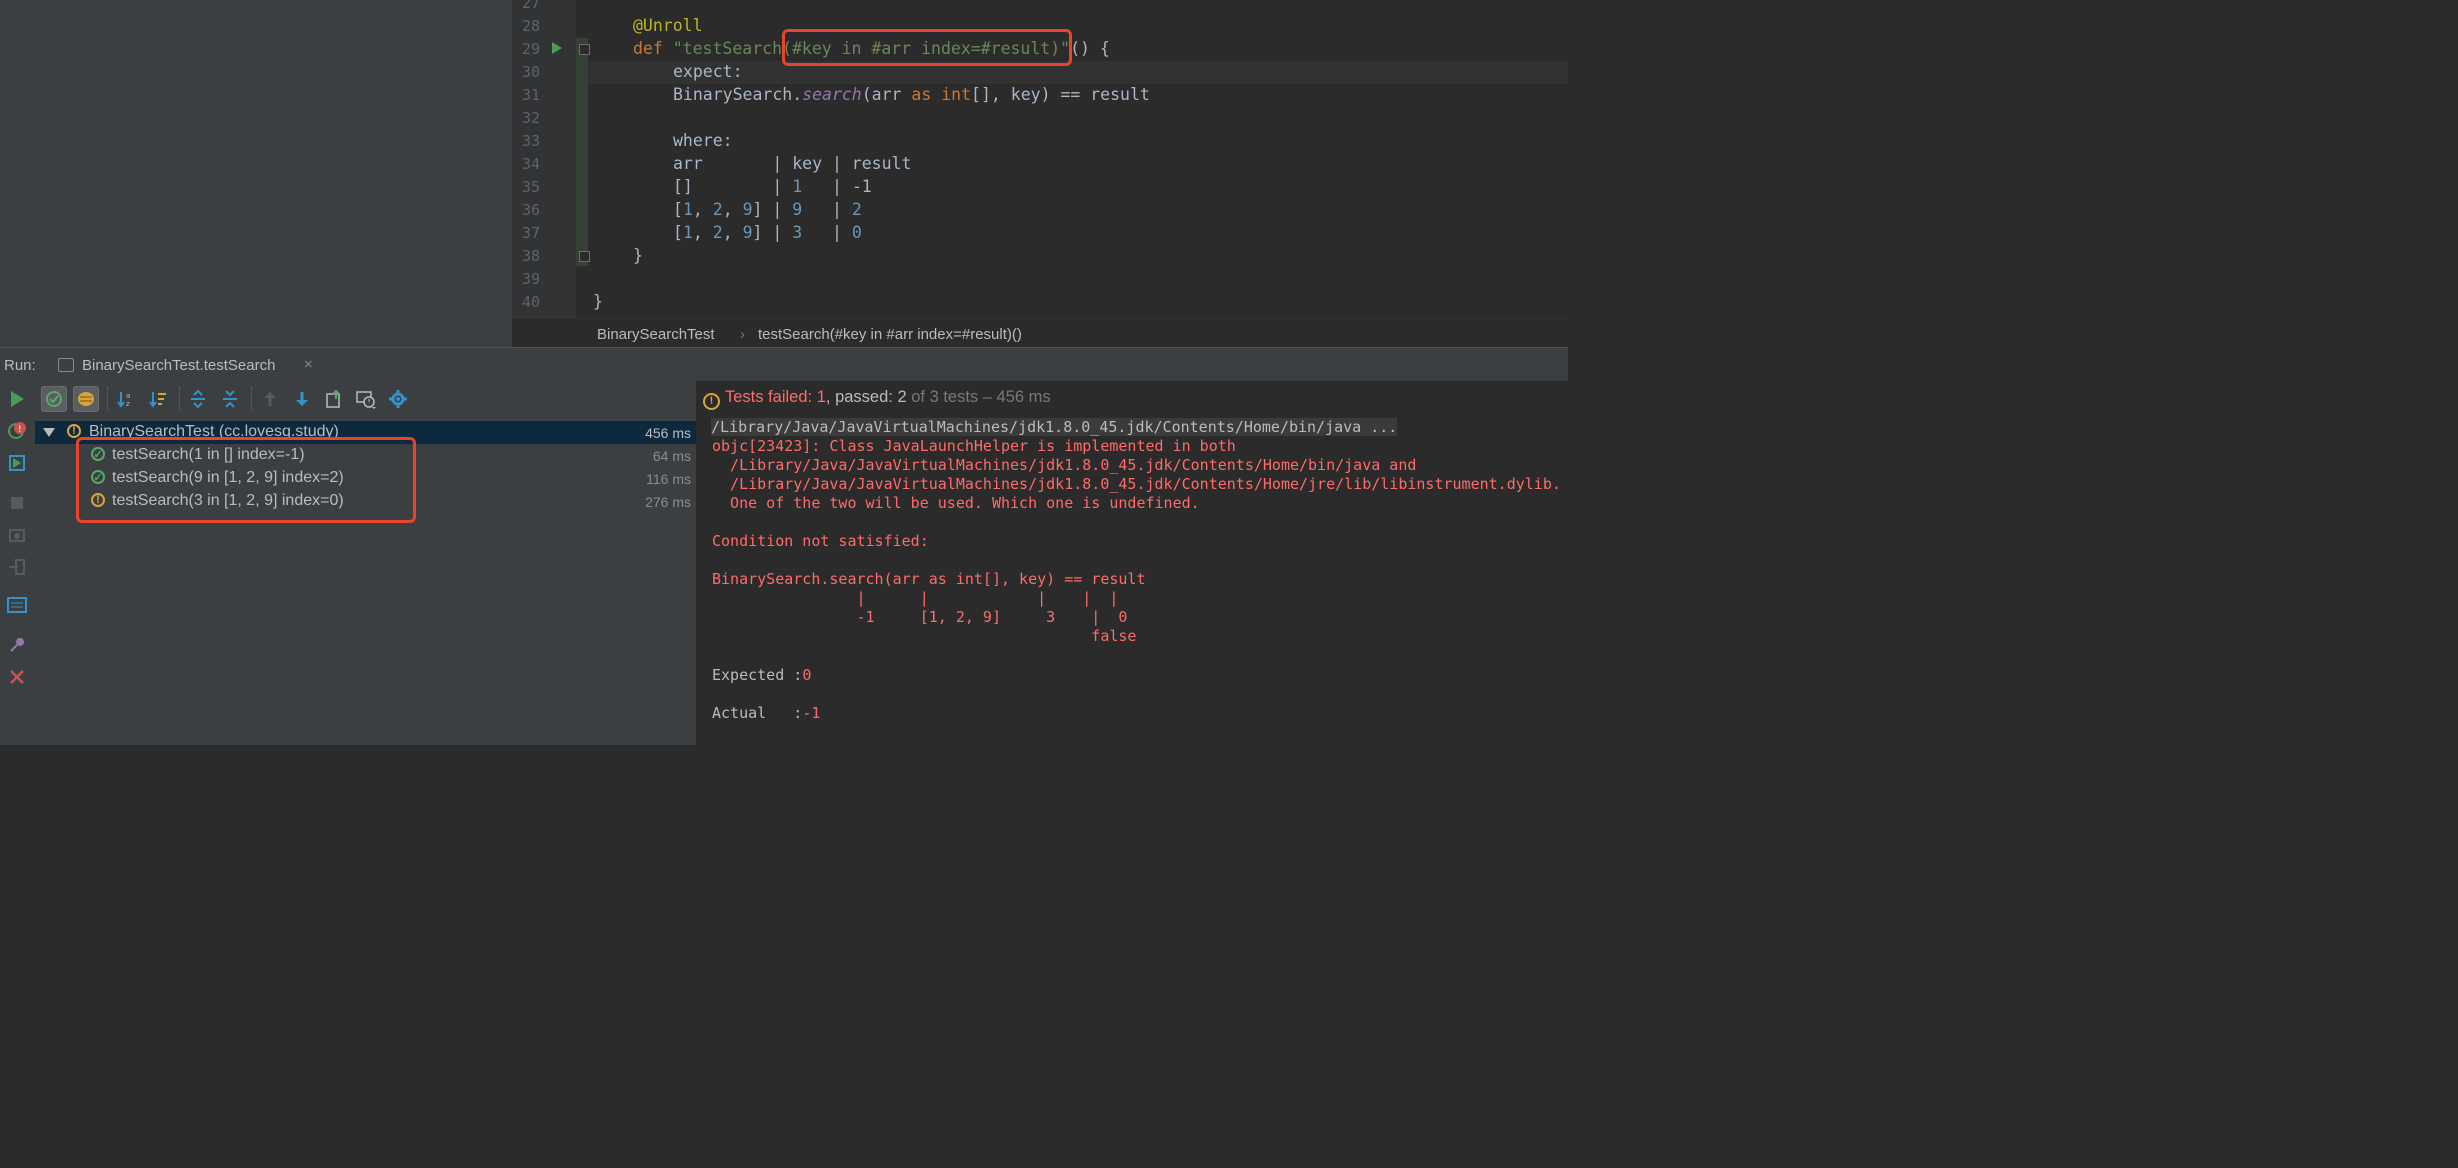 The image size is (2458, 1168). Describe the element at coordinates (668, 479) in the screenshot. I see `test-item-time: 116 ms` at that location.